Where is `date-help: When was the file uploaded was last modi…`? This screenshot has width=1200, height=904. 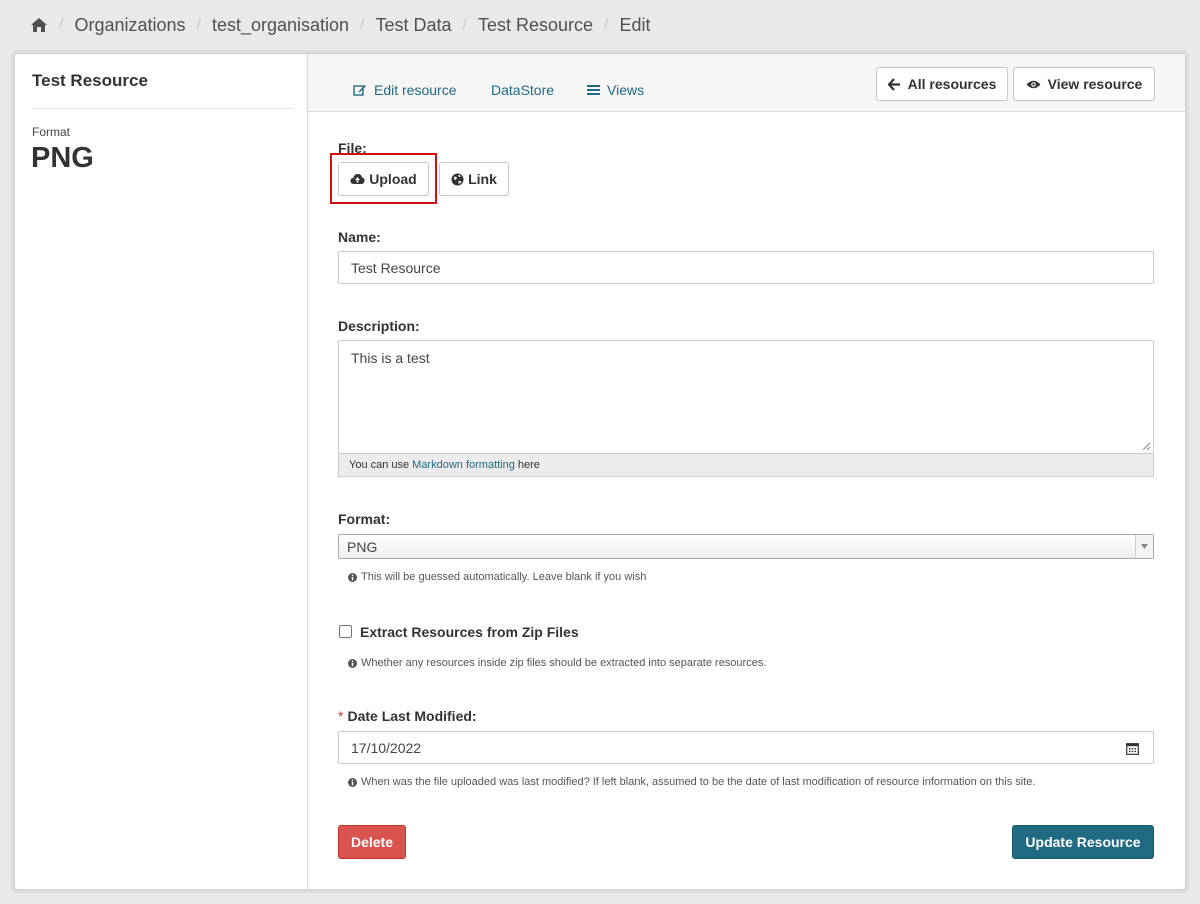 date-help: When was the file uploaded was last modi… is located at coordinates (691, 782).